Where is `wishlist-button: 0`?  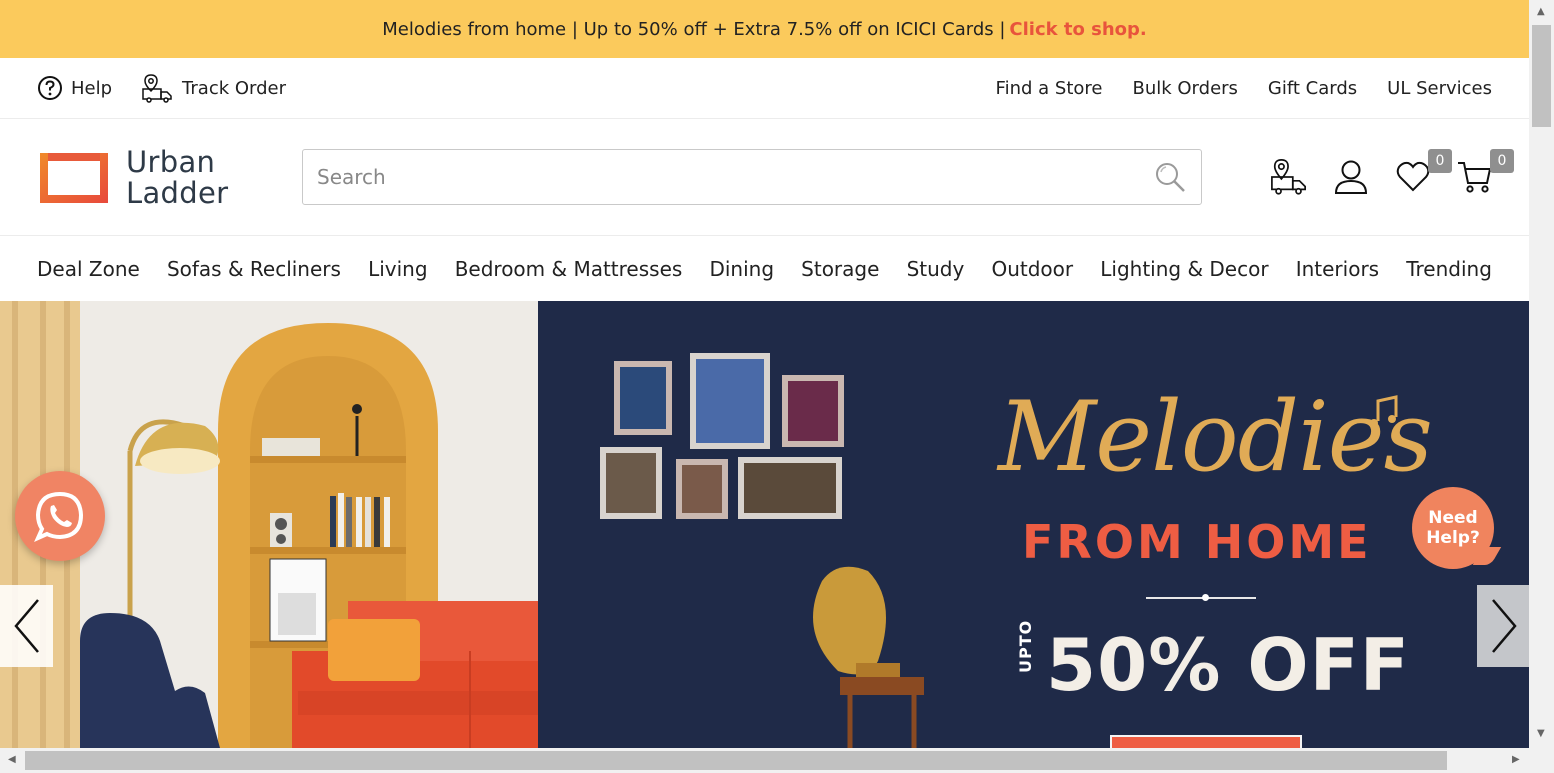 wishlist-button: 0 is located at coordinates (1423, 173).